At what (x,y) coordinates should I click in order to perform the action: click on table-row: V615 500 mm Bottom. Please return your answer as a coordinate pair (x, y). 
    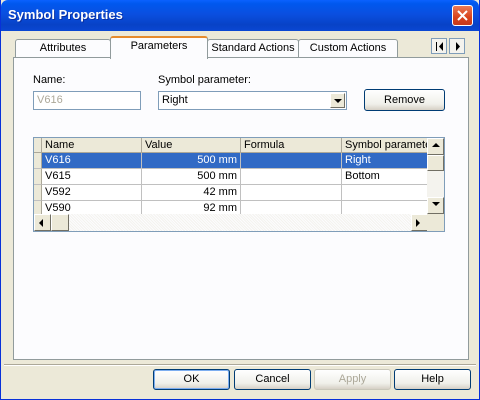
    Looking at the image, I should click on (231, 177).